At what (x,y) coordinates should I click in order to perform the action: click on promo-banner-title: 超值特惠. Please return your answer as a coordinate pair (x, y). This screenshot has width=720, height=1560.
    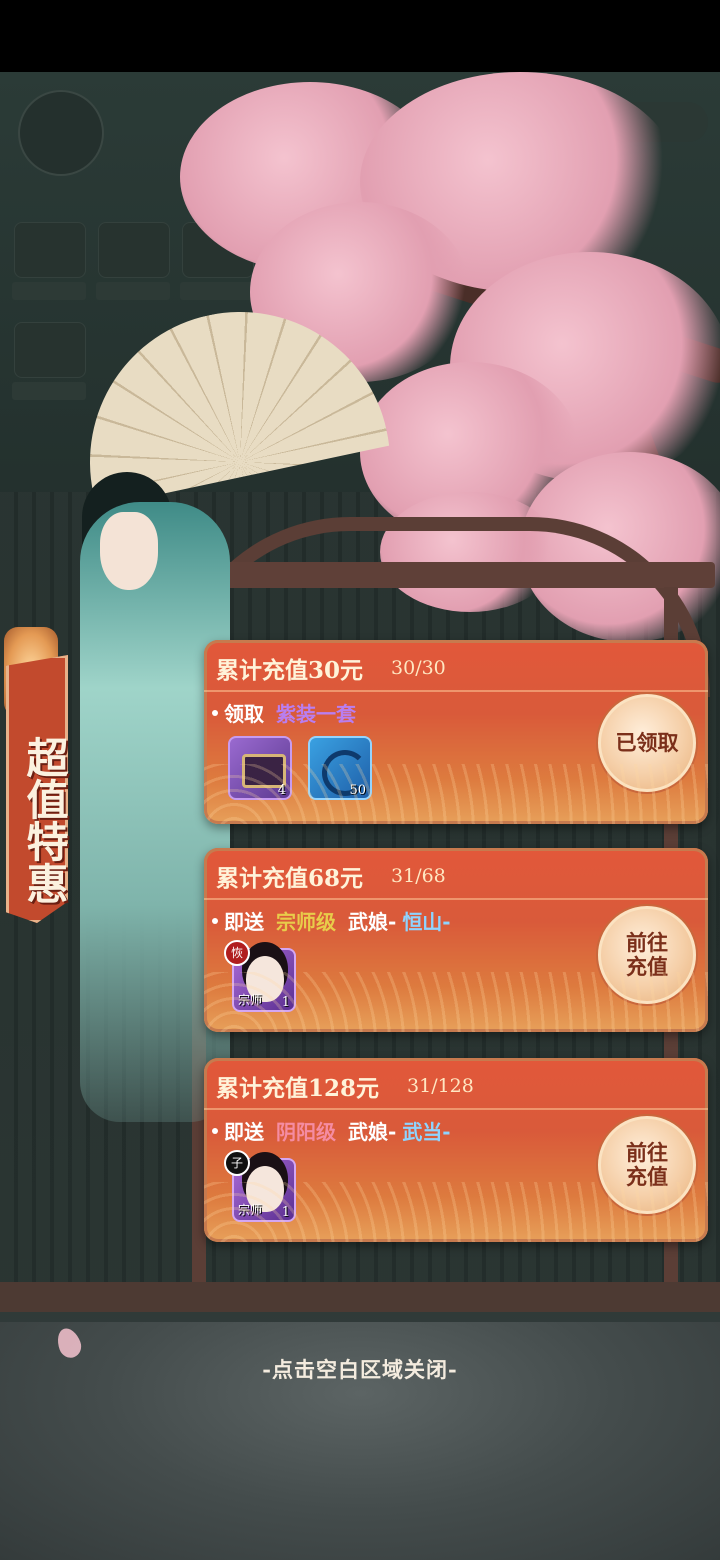
    Looking at the image, I should click on (44, 820).